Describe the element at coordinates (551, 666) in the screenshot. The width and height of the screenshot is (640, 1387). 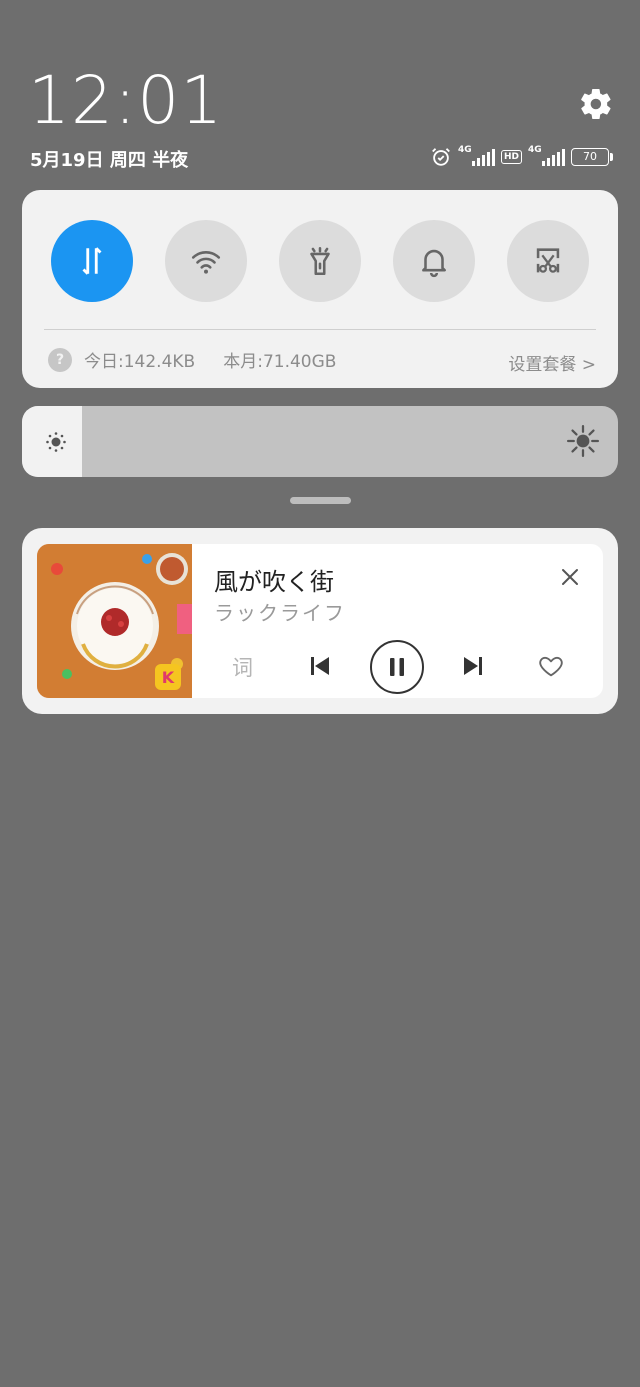
I see `heart-icon` at that location.